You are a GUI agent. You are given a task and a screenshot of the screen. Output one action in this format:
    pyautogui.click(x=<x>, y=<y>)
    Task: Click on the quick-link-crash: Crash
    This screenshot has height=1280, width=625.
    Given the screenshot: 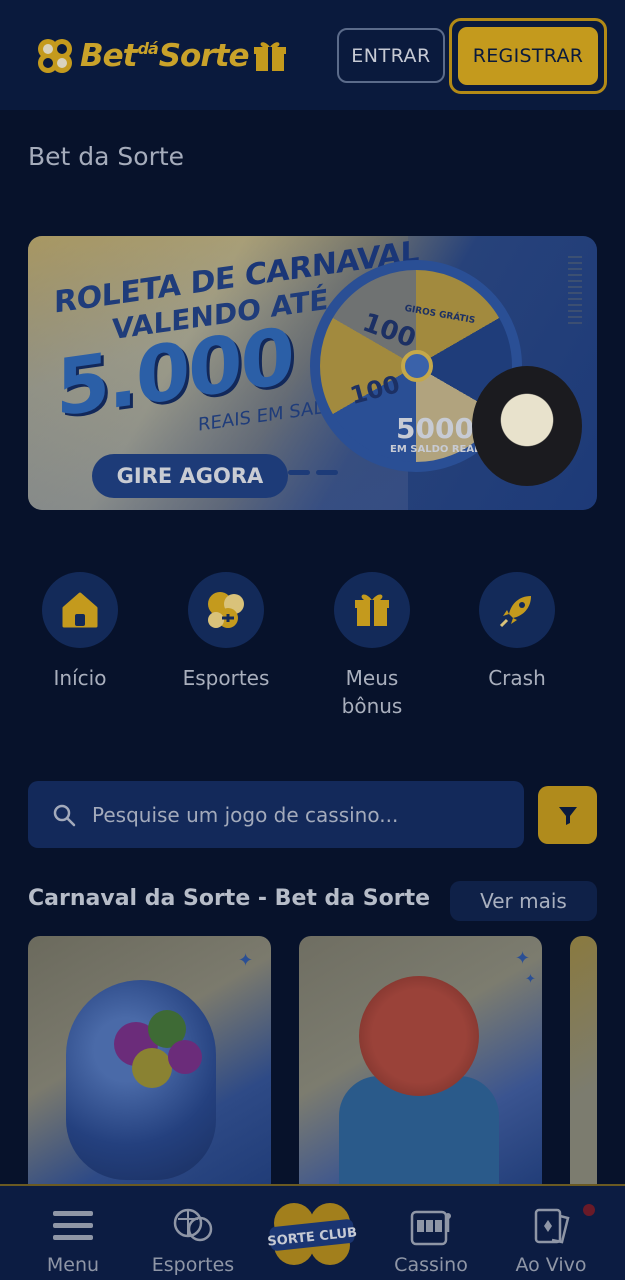 What is the action you would take?
    pyautogui.click(x=517, y=632)
    